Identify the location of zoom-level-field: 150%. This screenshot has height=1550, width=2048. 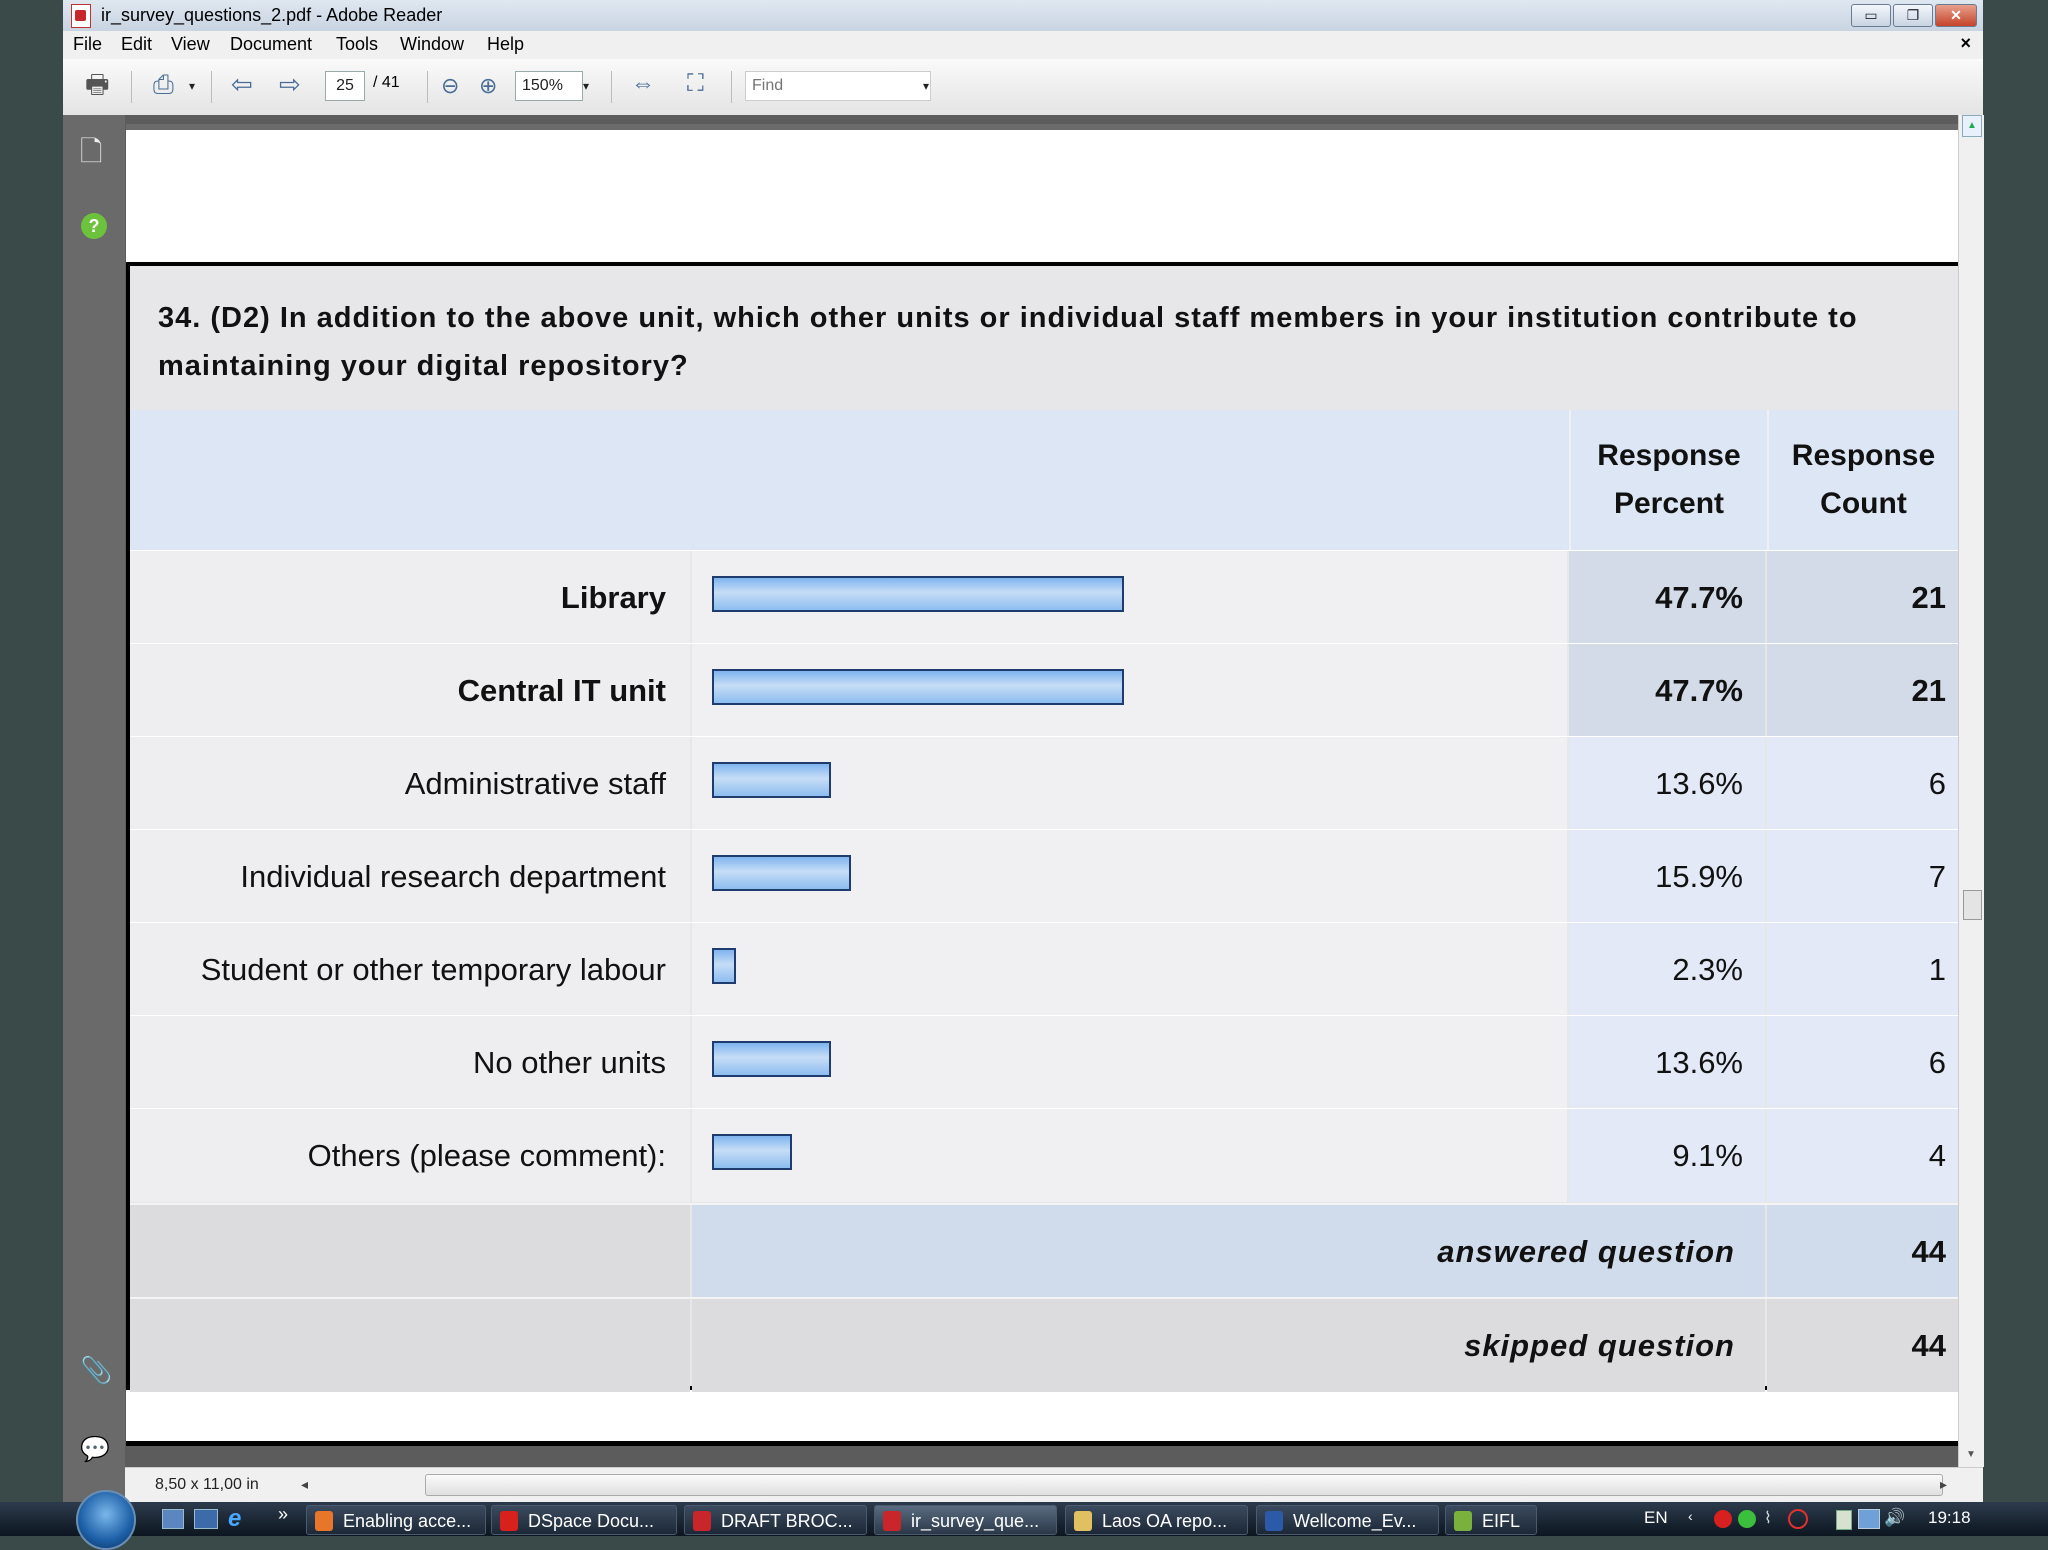
(549, 86).